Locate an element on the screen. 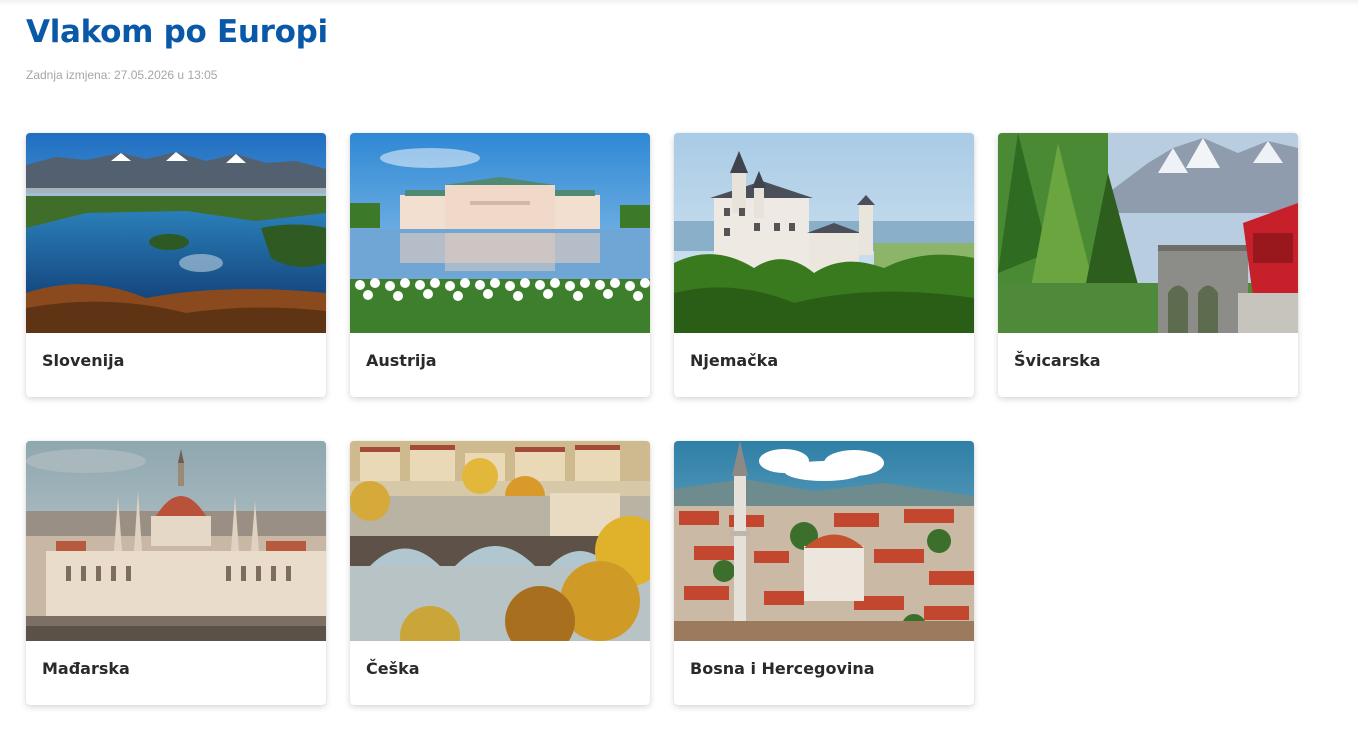  card-label: Slovenija is located at coordinates (83, 360).